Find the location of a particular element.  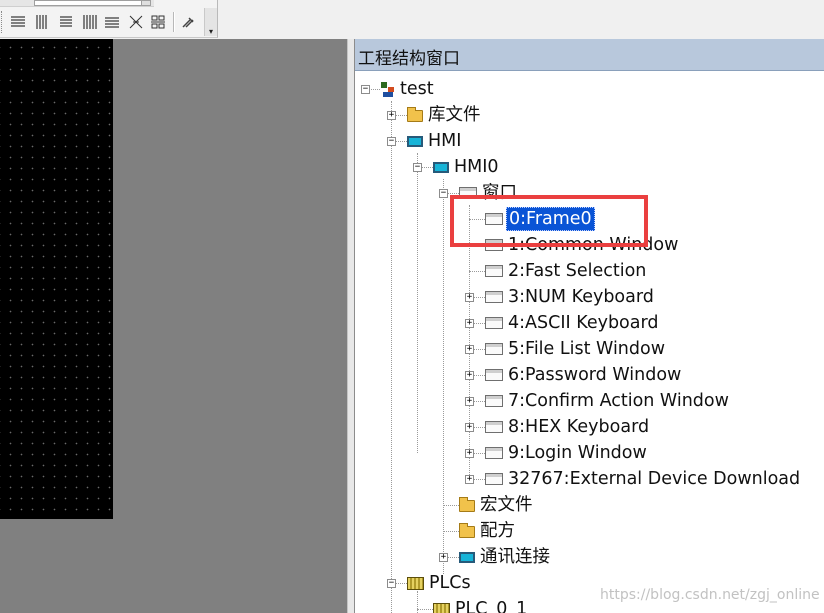

toolbar-combo is located at coordinates (88, 3).